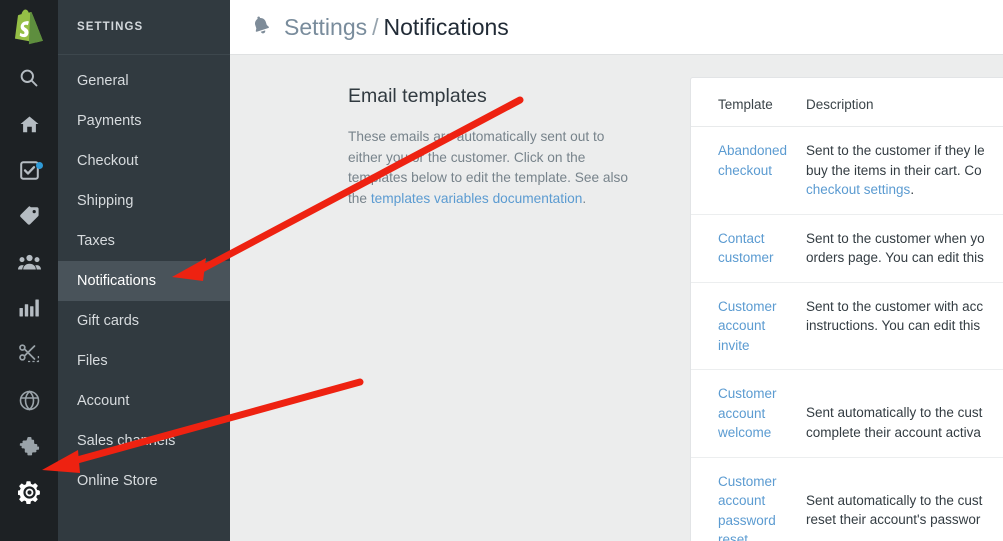  Describe the element at coordinates (29, 124) in the screenshot. I see `home-icon` at that location.